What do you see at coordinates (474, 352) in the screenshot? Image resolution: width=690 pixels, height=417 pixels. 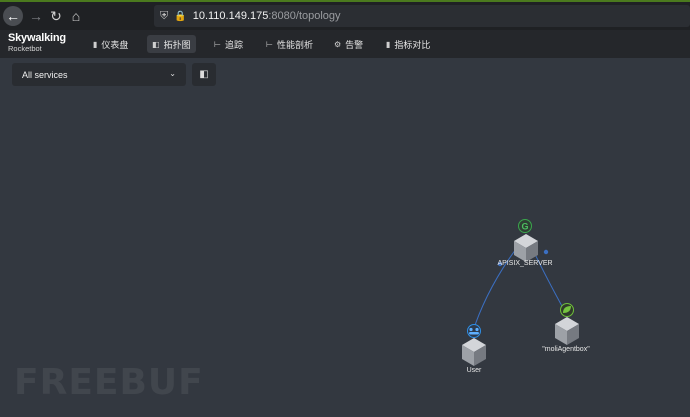 I see `node-user` at bounding box center [474, 352].